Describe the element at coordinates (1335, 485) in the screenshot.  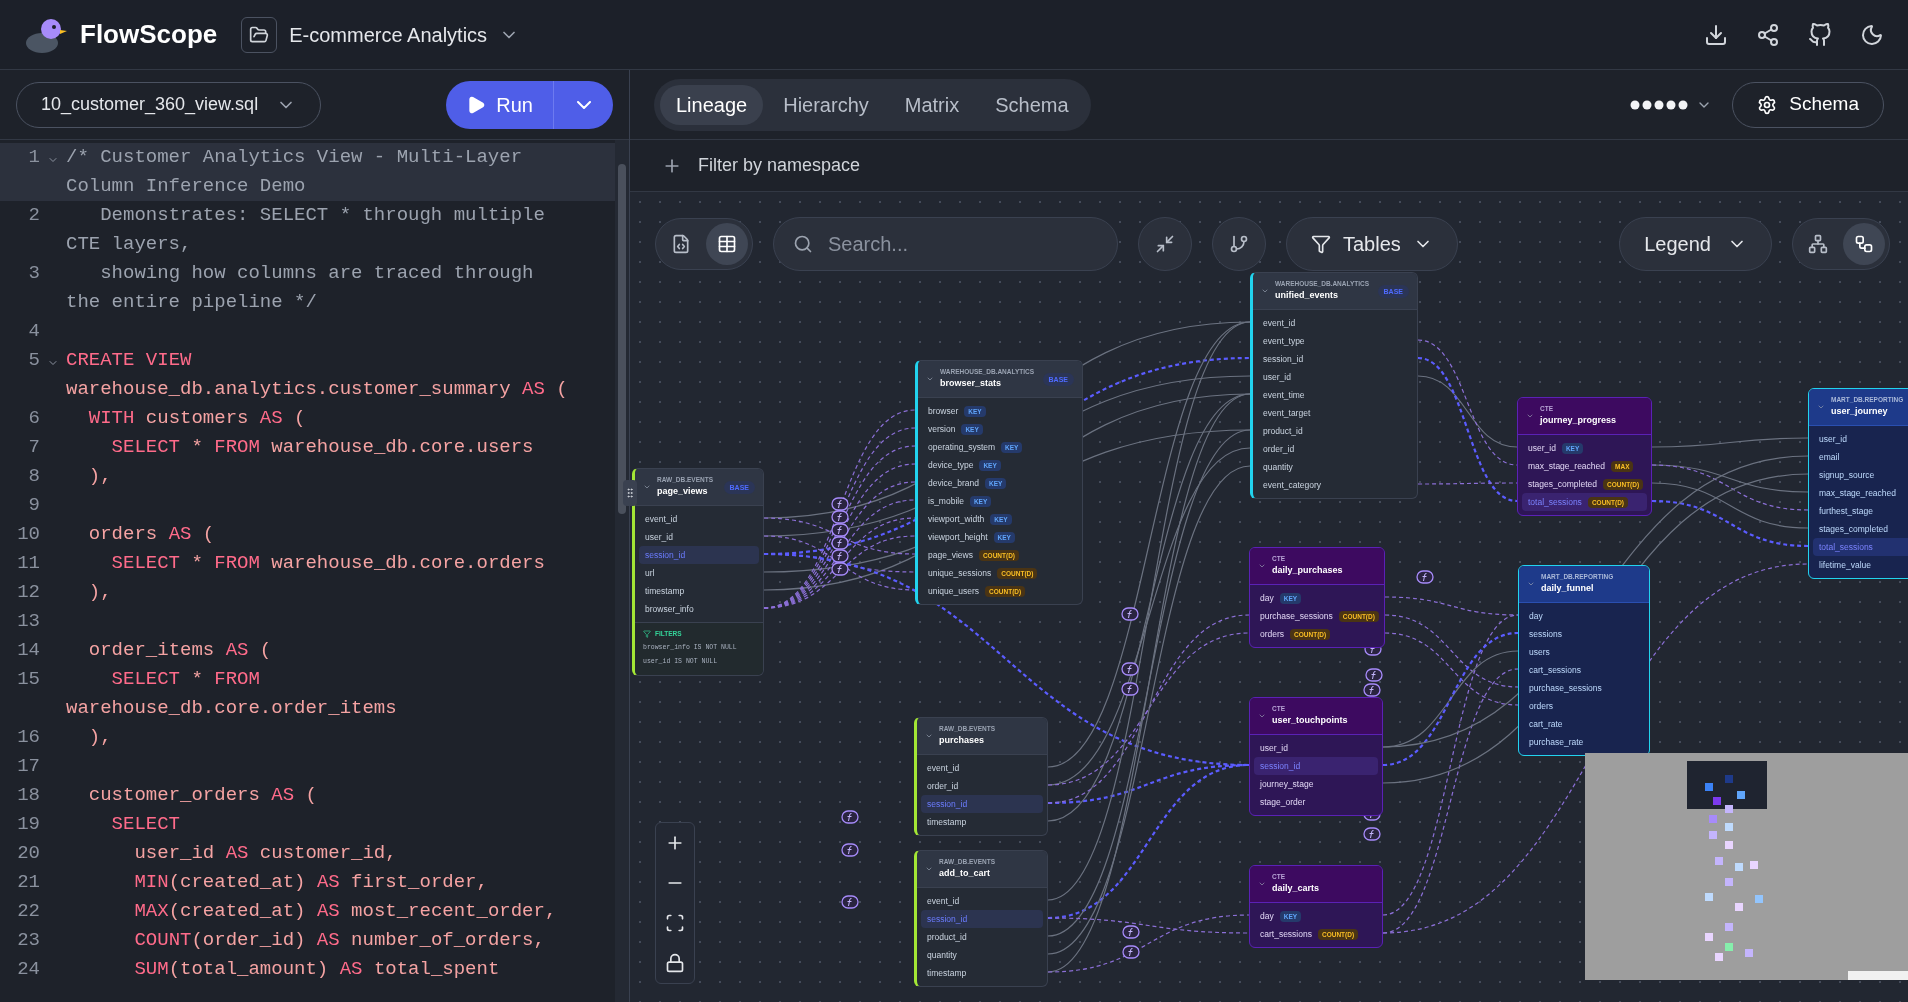
I see `column-row: event_category` at that location.